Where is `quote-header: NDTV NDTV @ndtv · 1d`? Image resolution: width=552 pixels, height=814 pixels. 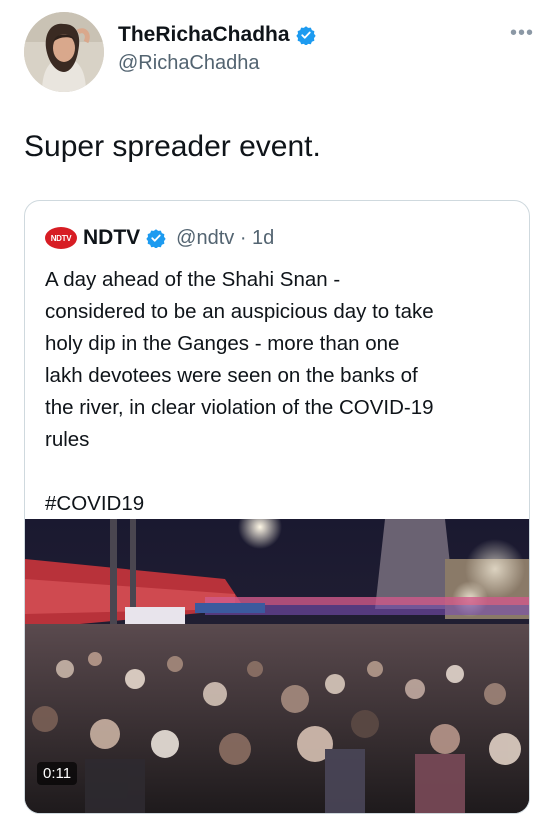
quote-header: NDTV NDTV @ndtv · 1d is located at coordinates (159, 238).